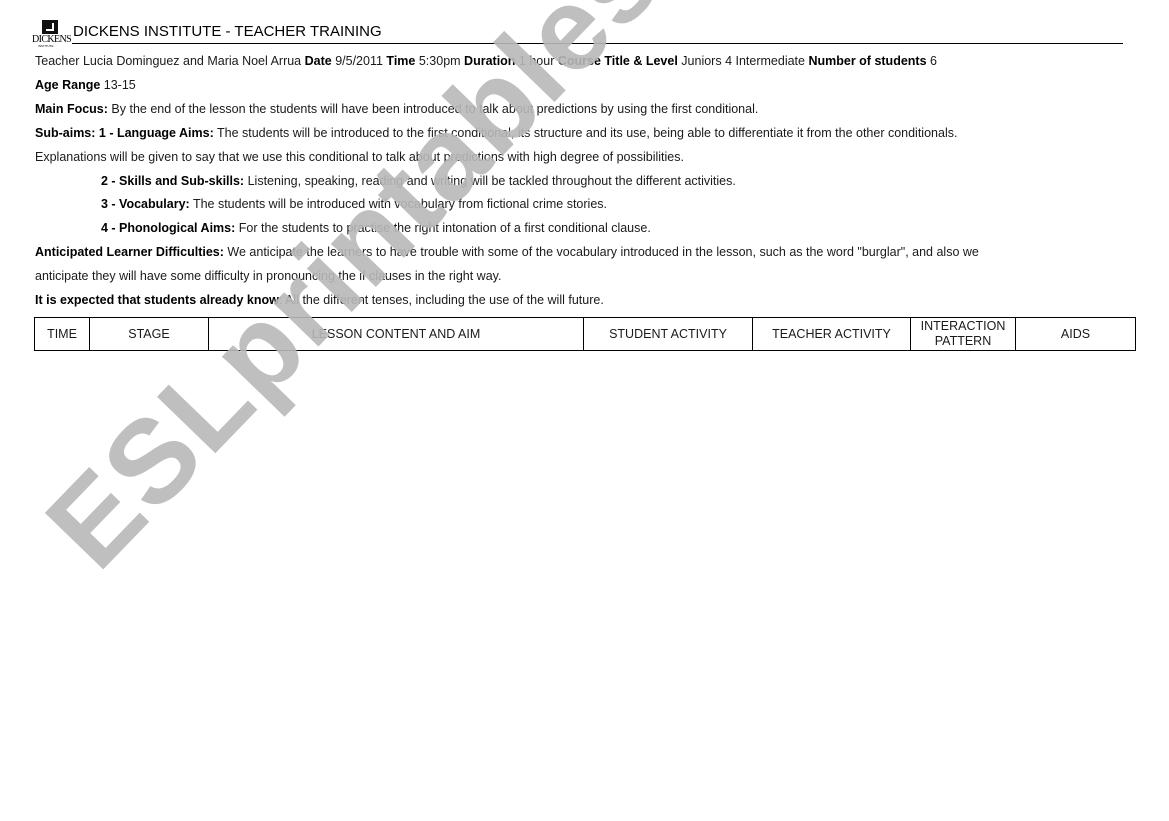 This screenshot has height=821, width=1169. I want to click on phonological-label: 4 - Phonological Aims:, so click(168, 228).